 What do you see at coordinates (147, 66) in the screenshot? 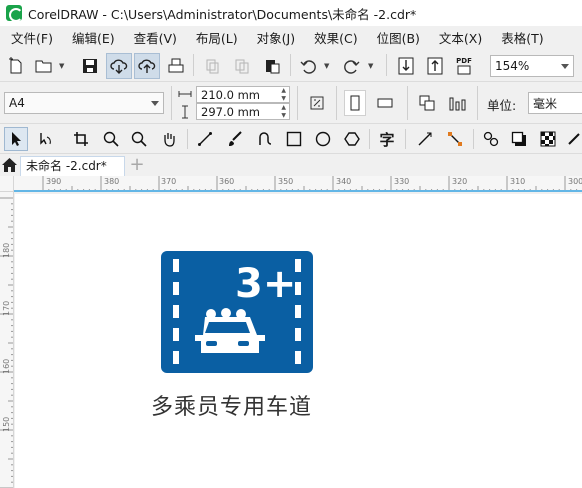
I see `cloud-upload-icon` at bounding box center [147, 66].